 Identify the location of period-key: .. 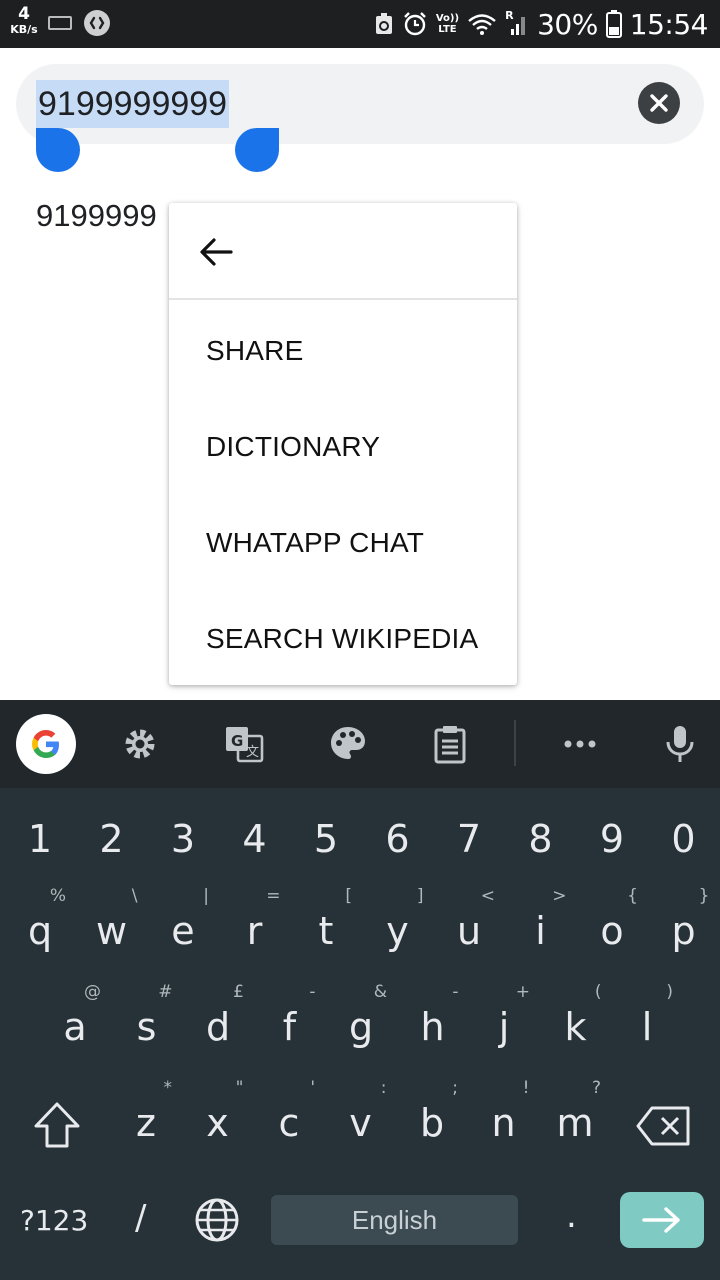
(571, 1216).